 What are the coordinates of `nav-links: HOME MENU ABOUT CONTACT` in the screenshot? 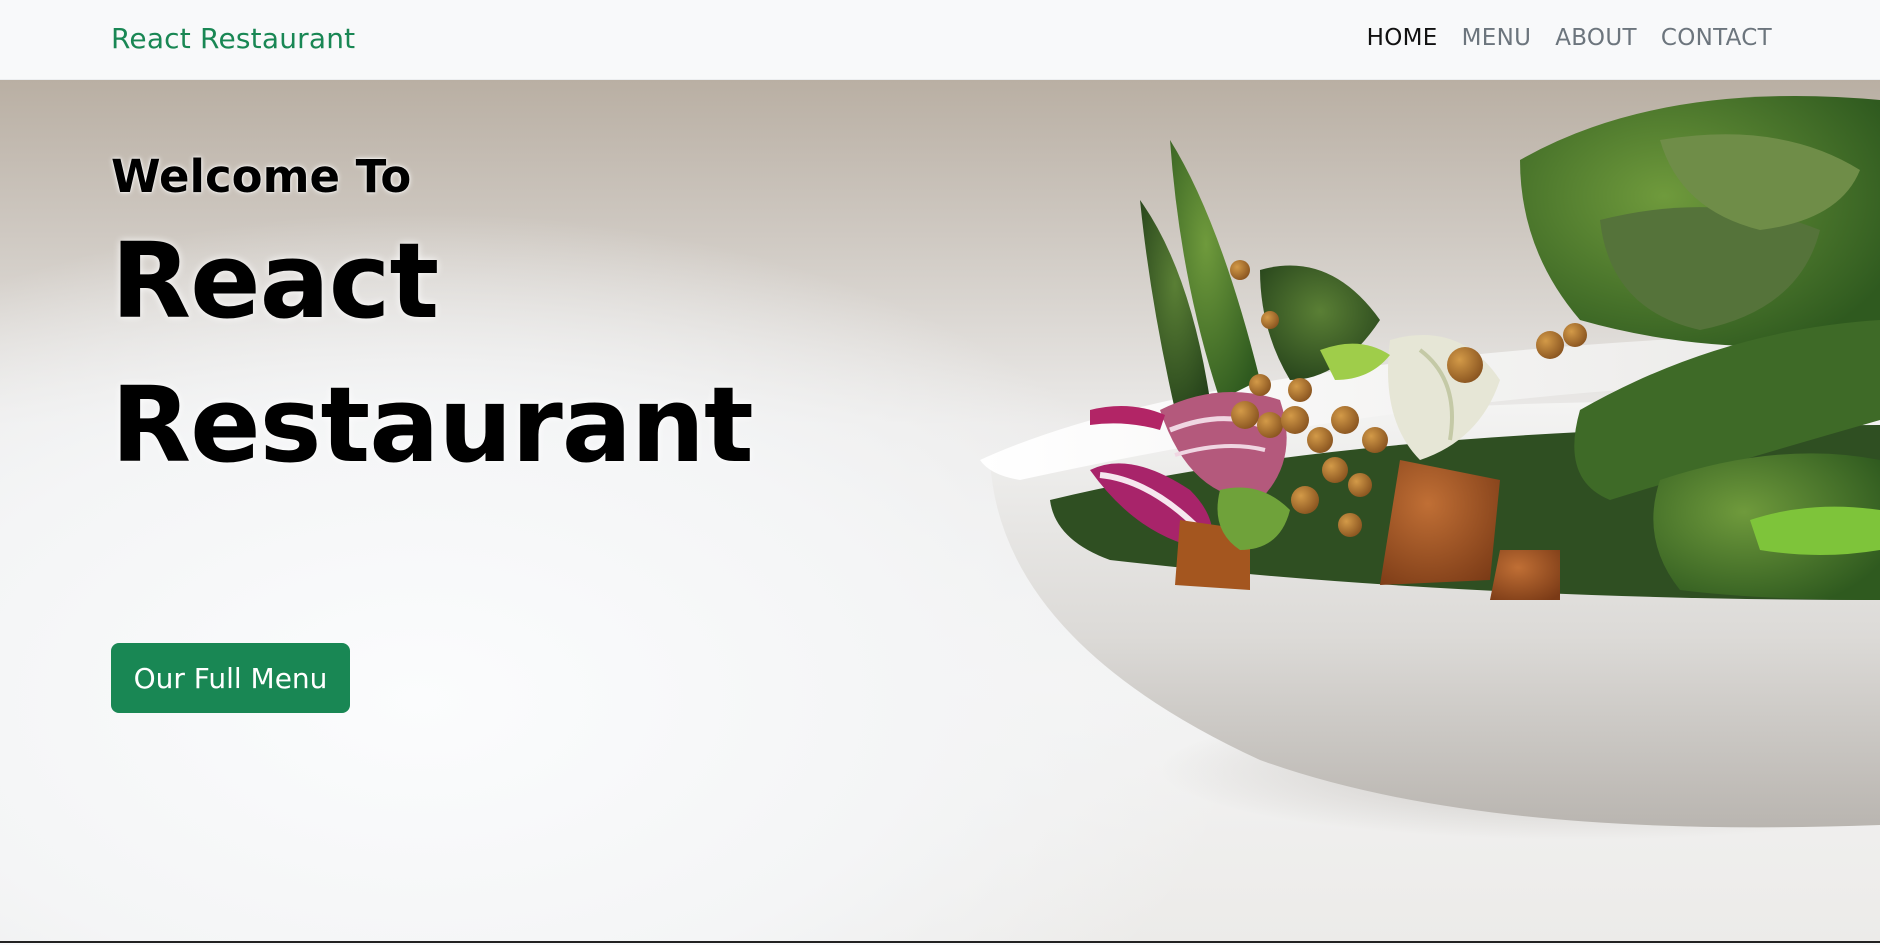 It's located at (1569, 38).